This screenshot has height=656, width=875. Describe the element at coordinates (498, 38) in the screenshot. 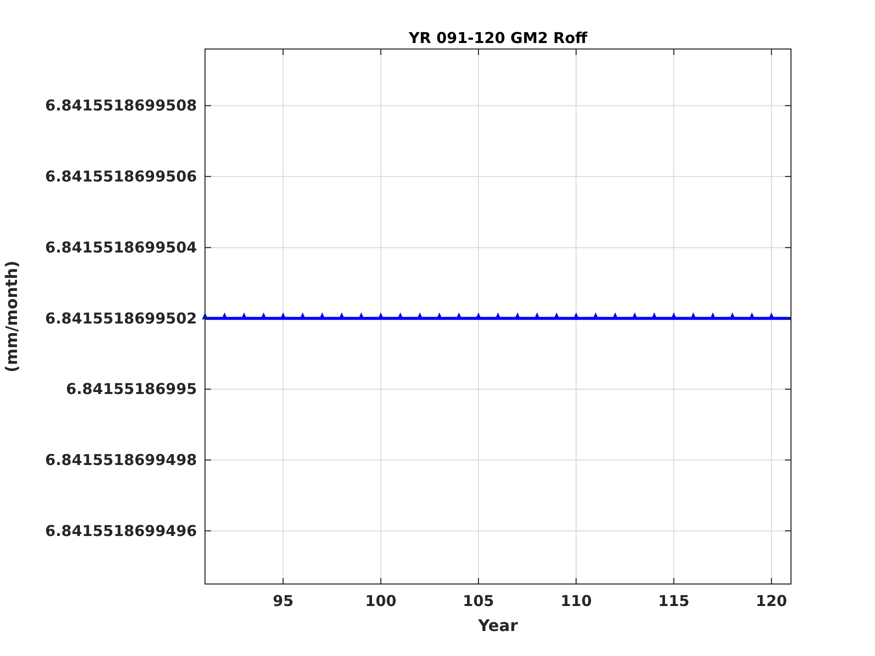

I see `chart-title: YR 091-120 GM2 Roff` at that location.